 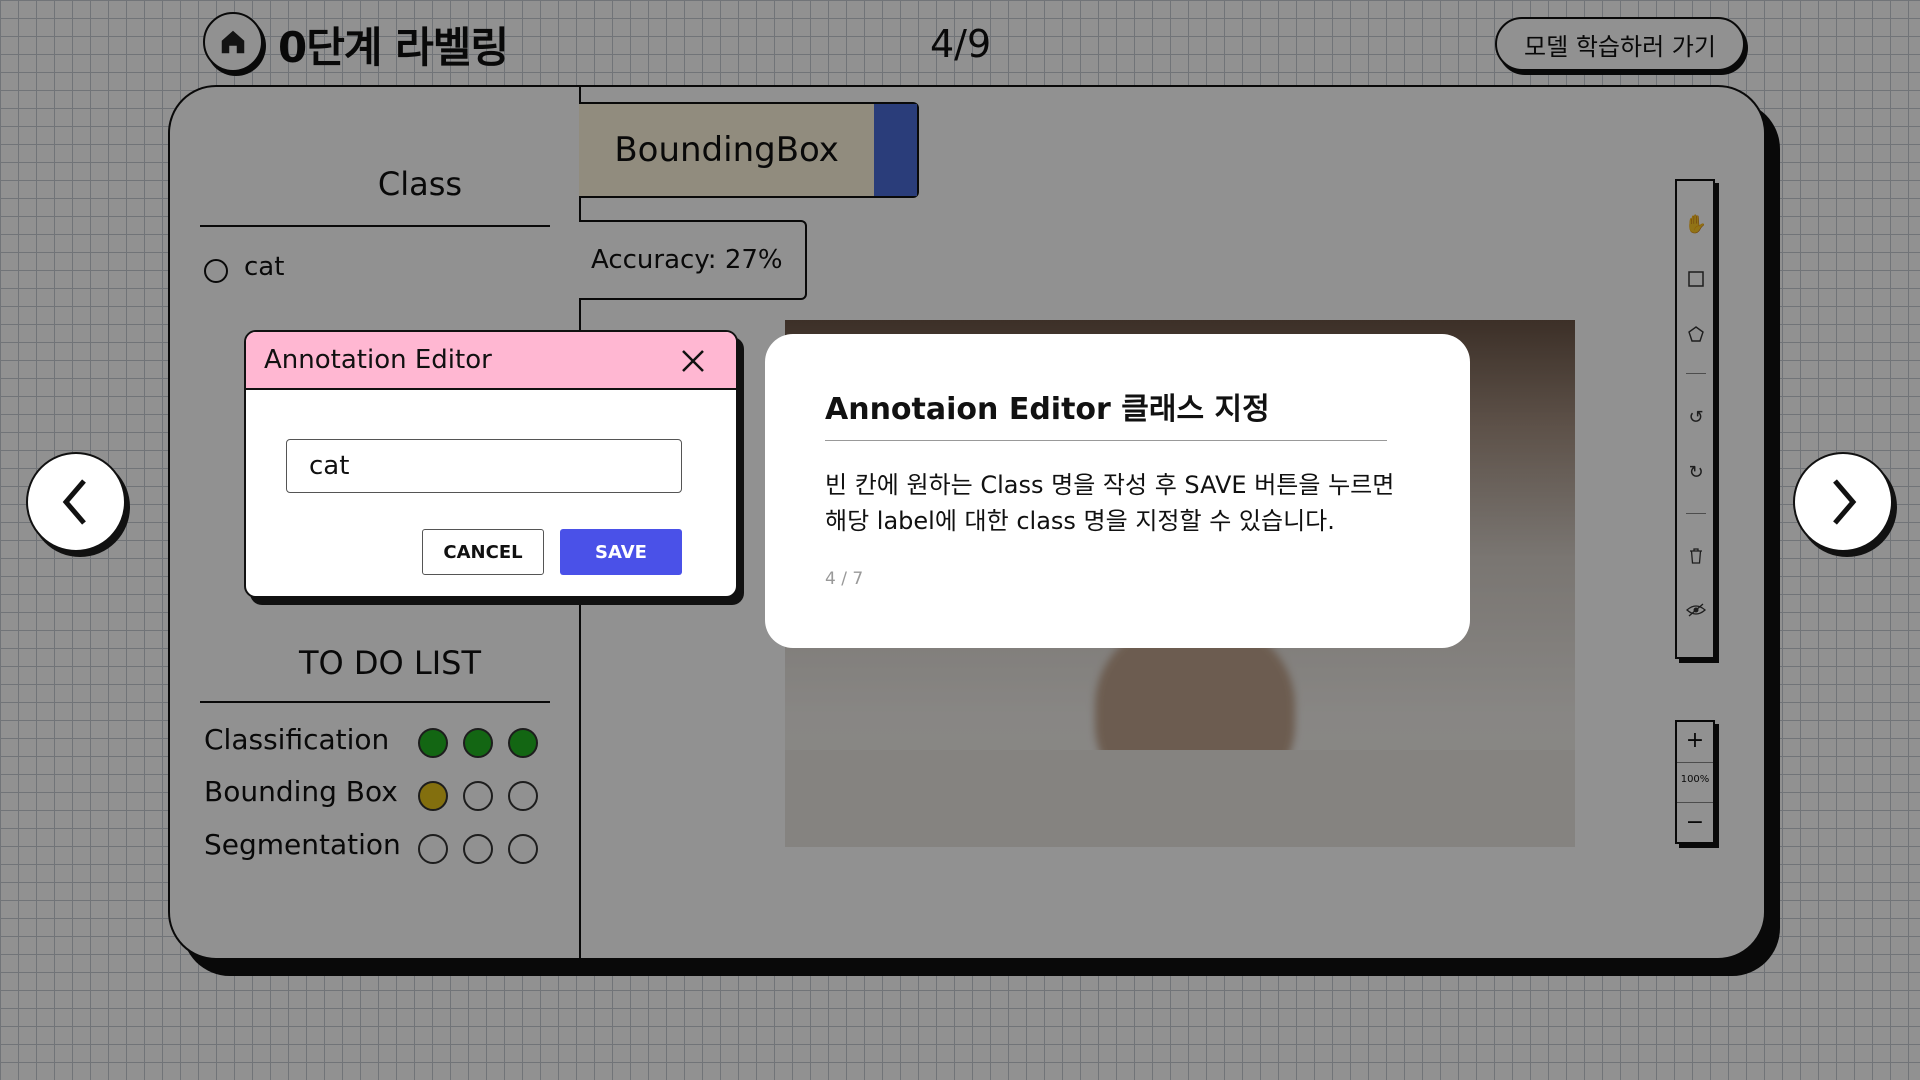 I want to click on cancel-button: CANCEL, so click(x=483, y=552).